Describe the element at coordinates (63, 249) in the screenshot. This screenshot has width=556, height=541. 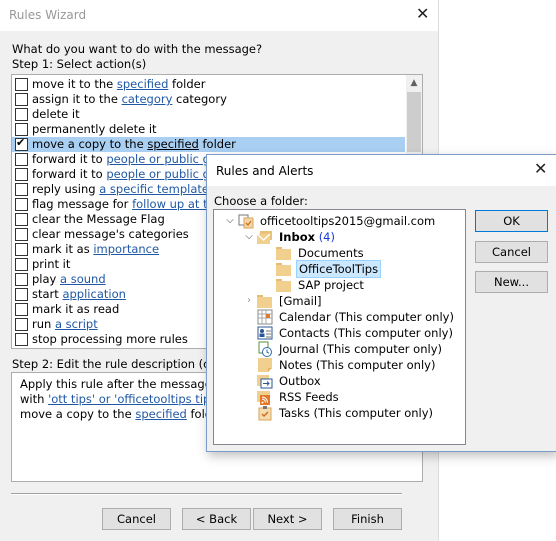
I see `action-text: mark it as` at that location.